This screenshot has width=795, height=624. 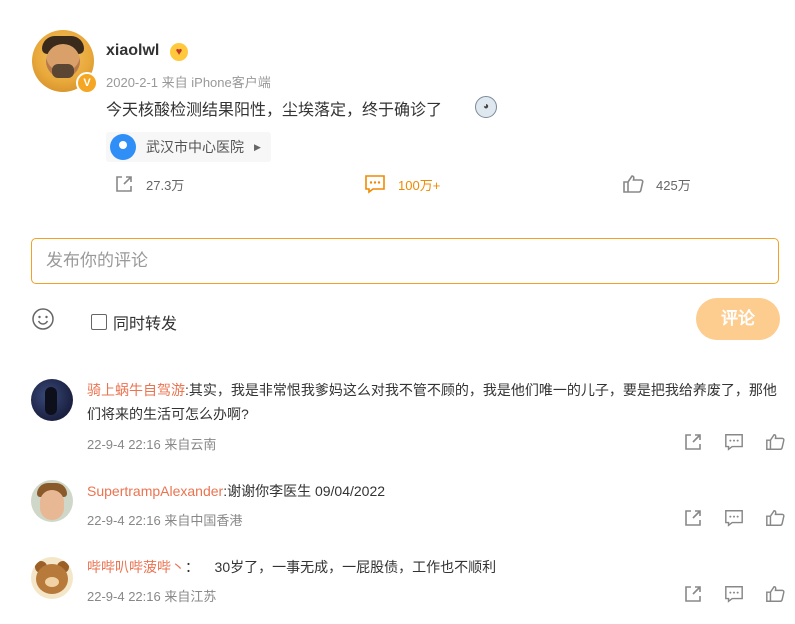 What do you see at coordinates (152, 596) in the screenshot?
I see `comment-meta: 22-9-4 22:16 来自江苏` at bounding box center [152, 596].